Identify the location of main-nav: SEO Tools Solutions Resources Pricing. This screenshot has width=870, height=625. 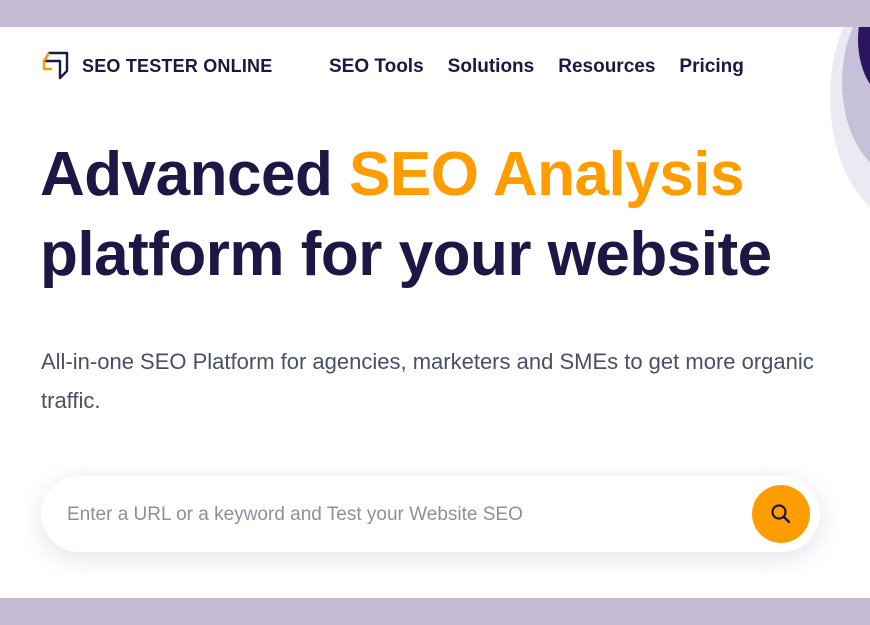
(536, 67).